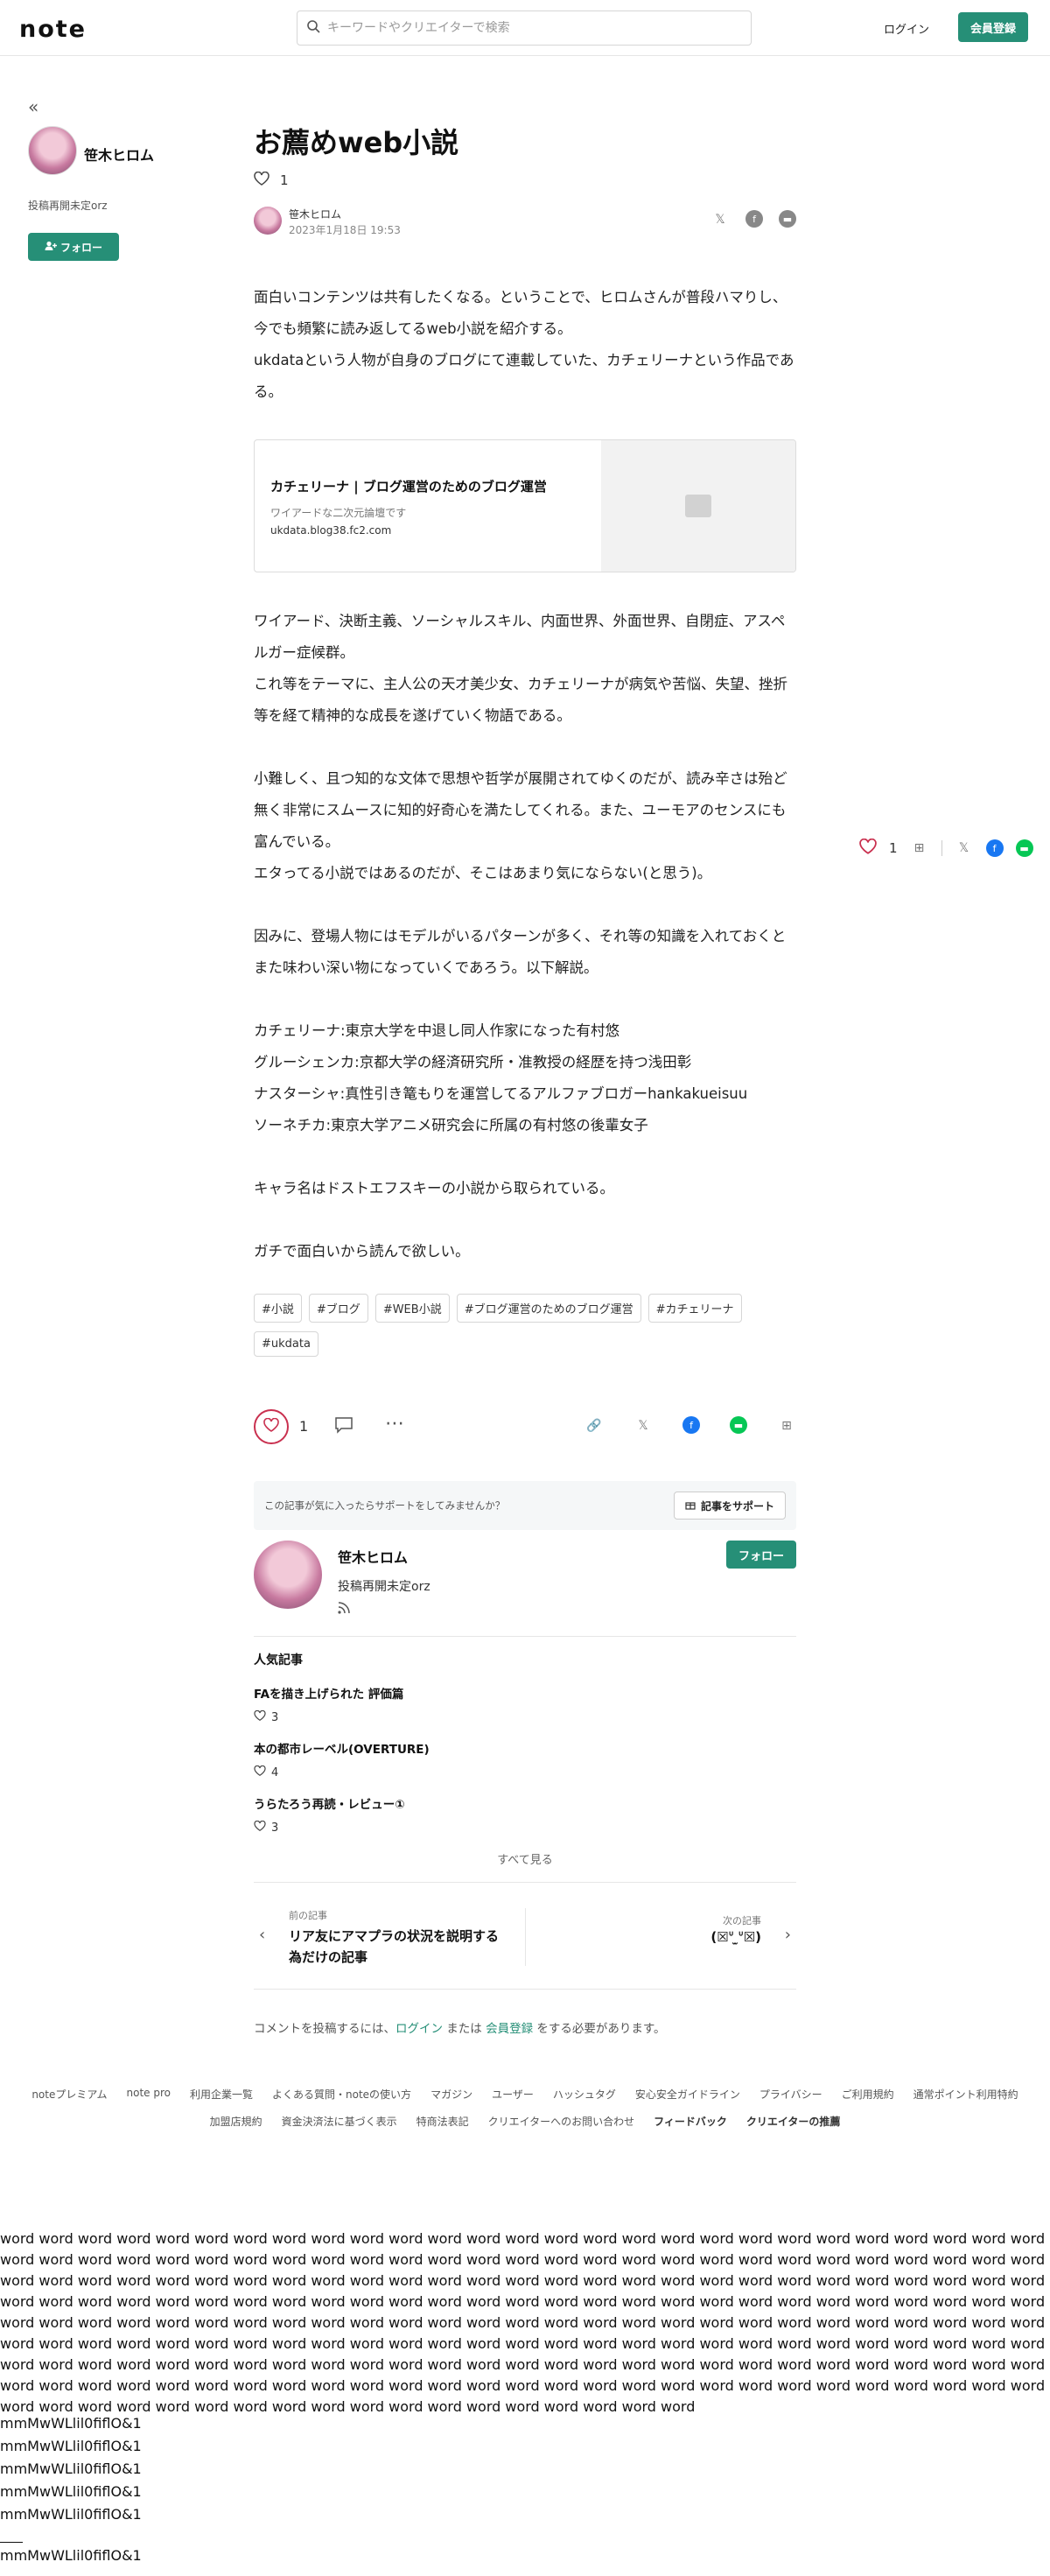 The height and width of the screenshot is (2576, 1050). Describe the element at coordinates (525, 1426) in the screenshot. I see `article-actions: 1 ⋯ 🔗 𝕏 f ▬ ⊞` at that location.